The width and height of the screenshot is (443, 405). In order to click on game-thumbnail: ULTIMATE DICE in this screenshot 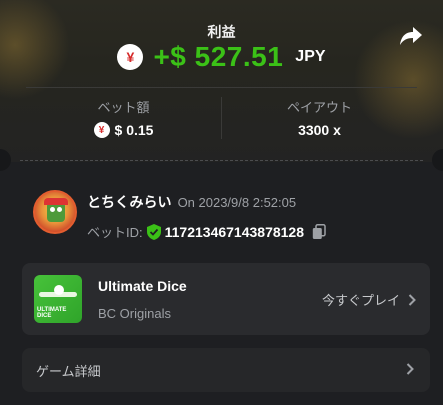, I will do `click(58, 299)`.